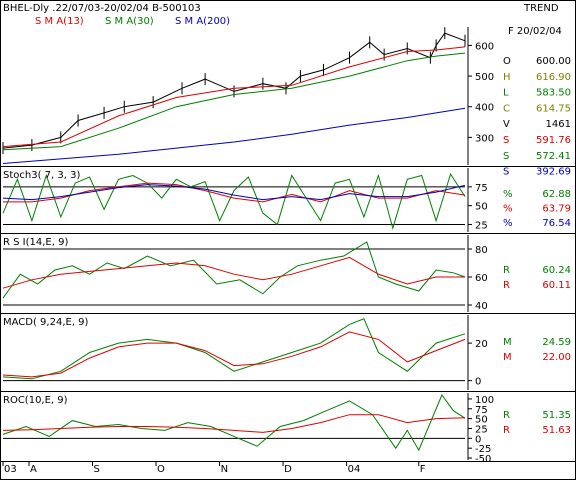 The image size is (576, 480). Describe the element at coordinates (556, 270) in the screenshot. I see `readout-value-rsi: 60.24` at that location.